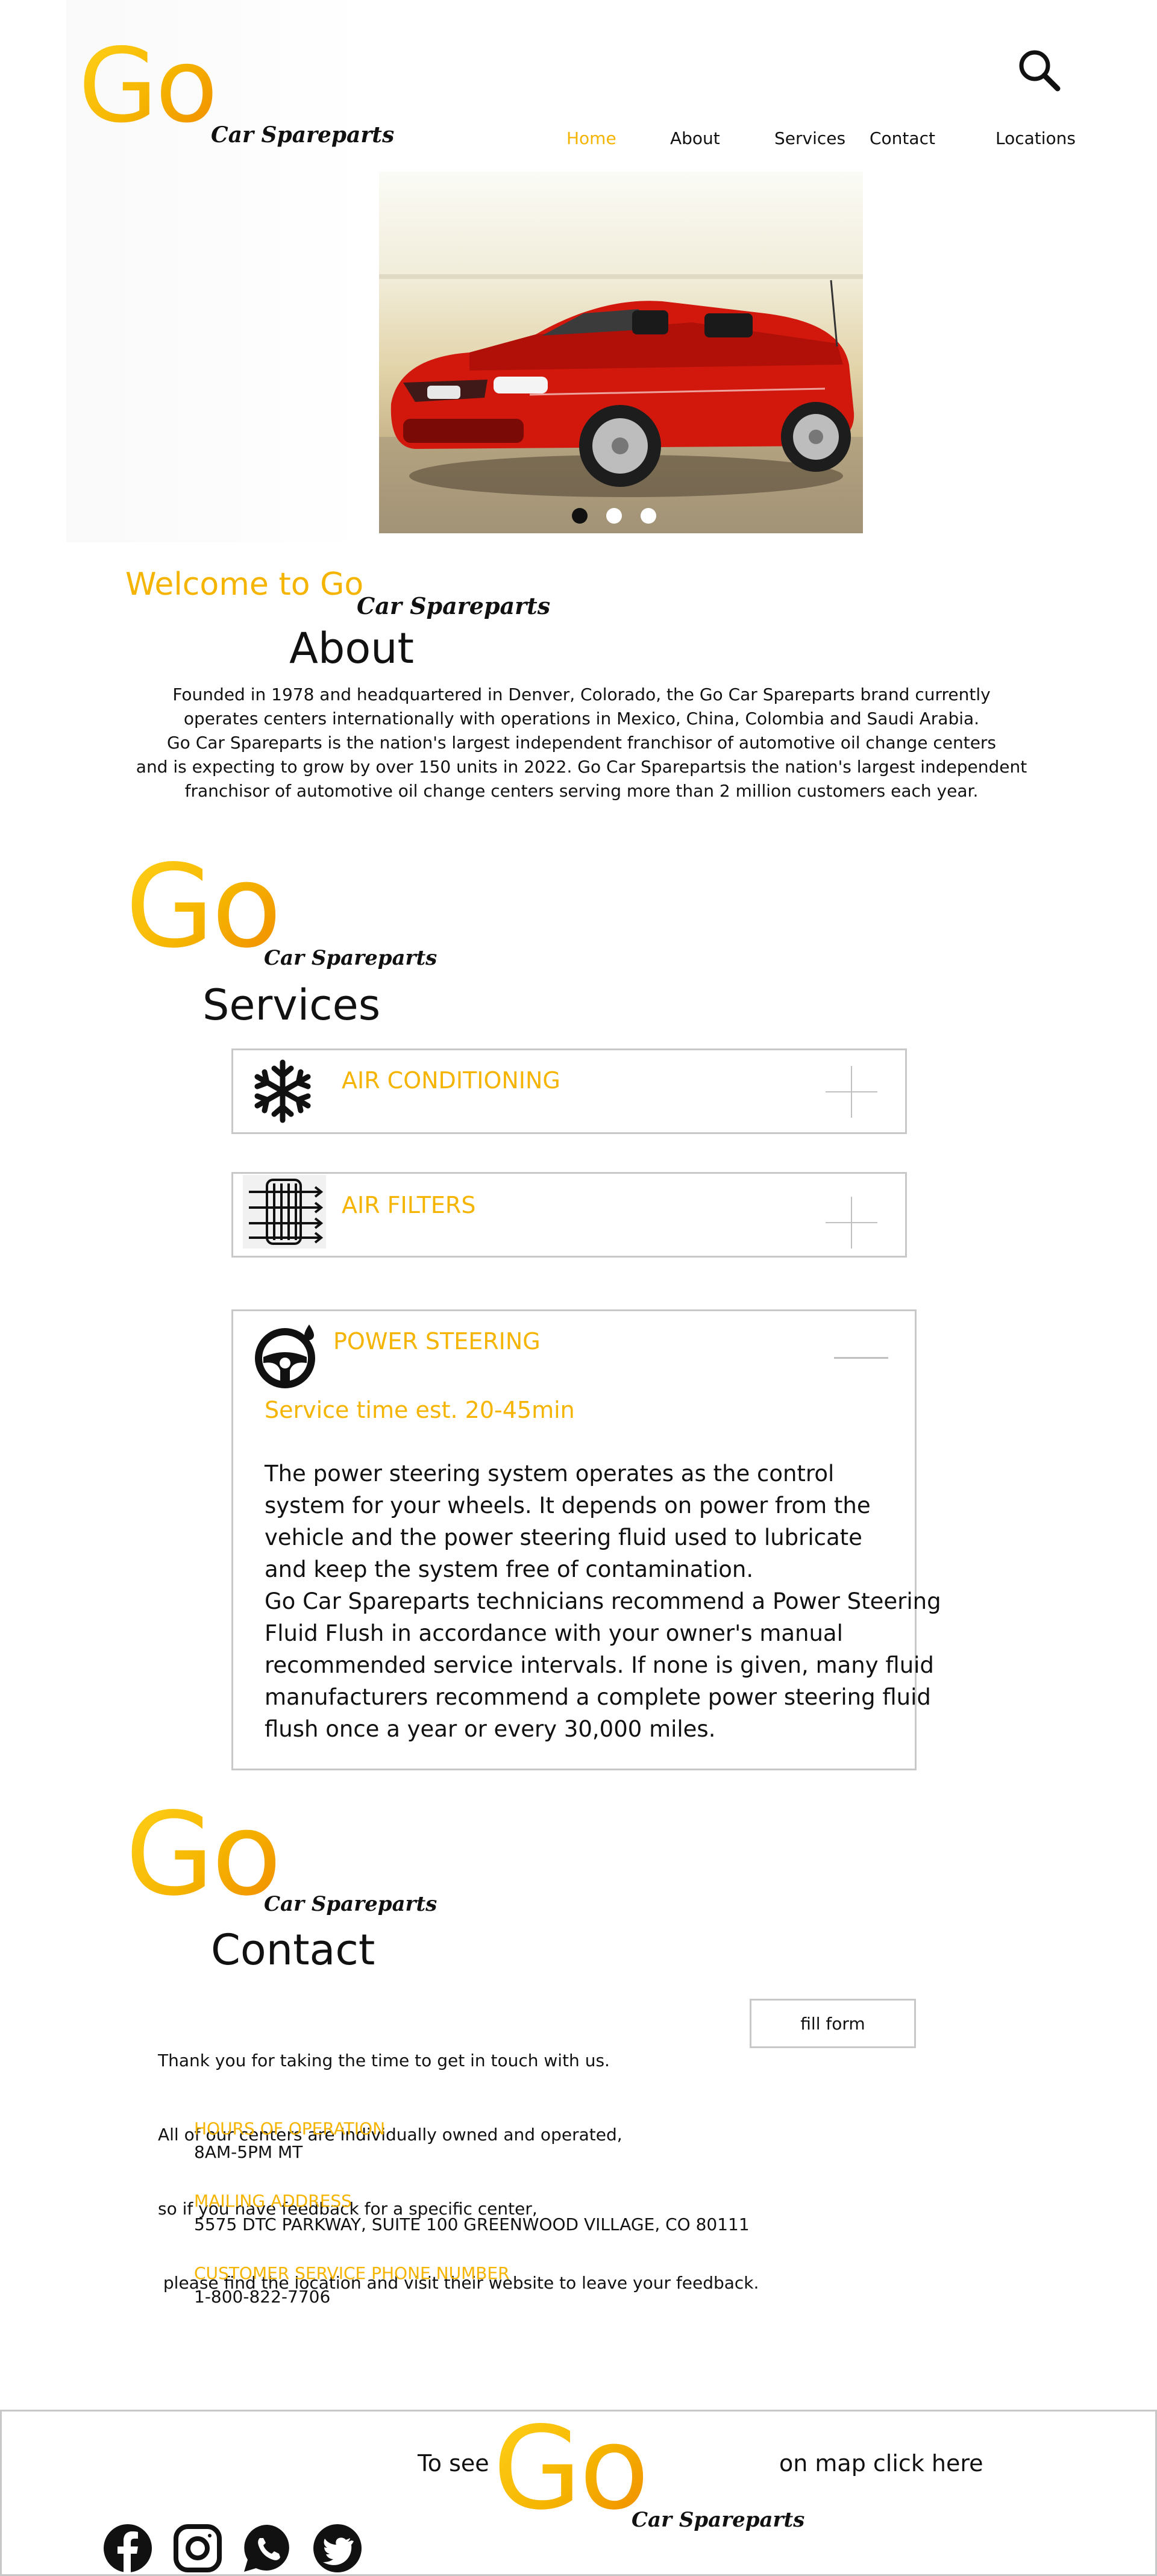  What do you see at coordinates (273, 2201) in the screenshot?
I see `mailing-label: MAILING ADDRESS` at bounding box center [273, 2201].